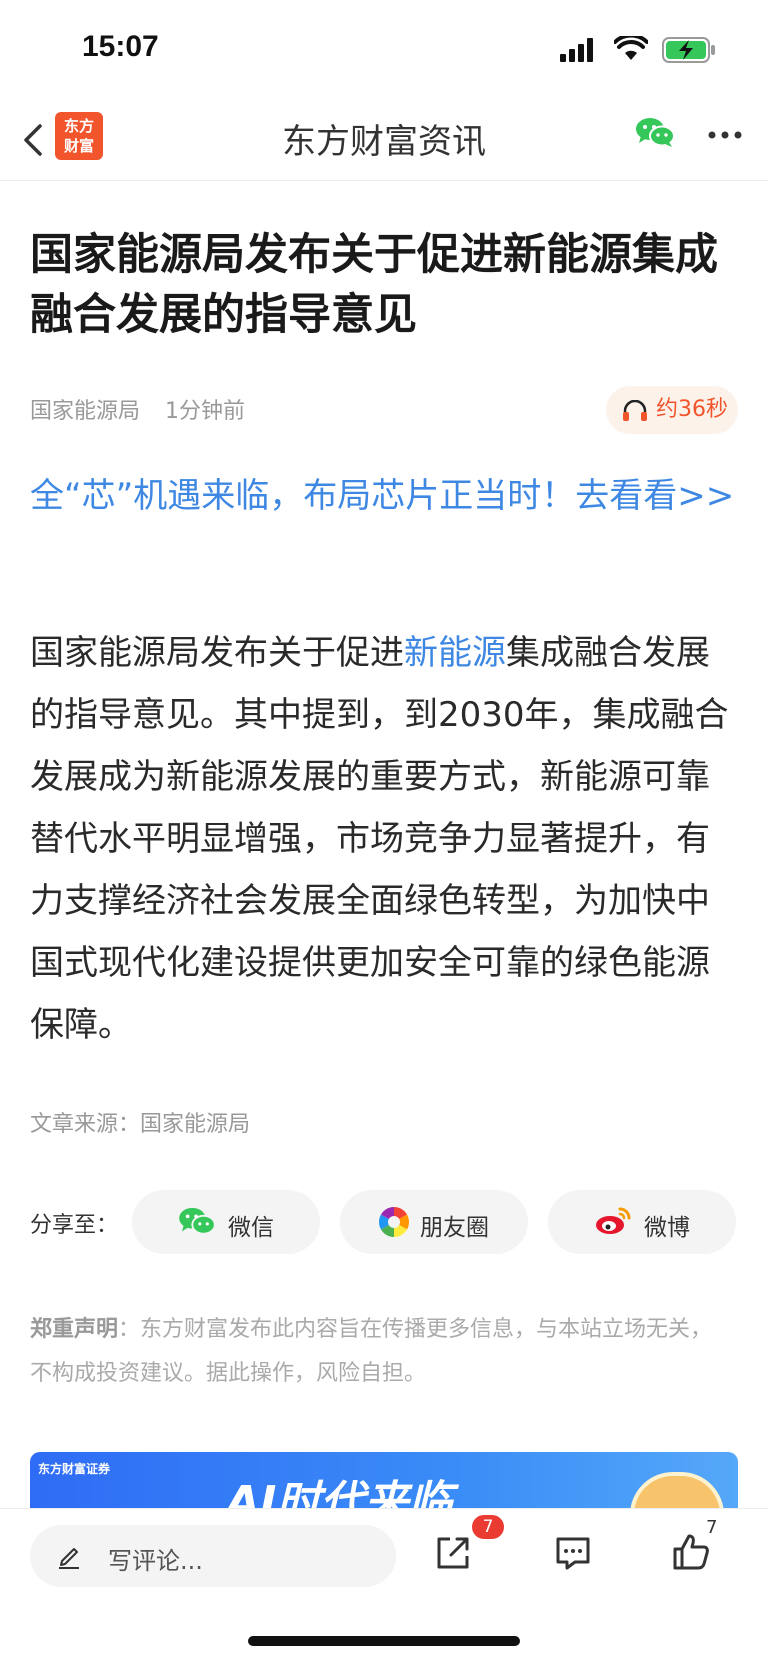 The height and width of the screenshot is (1664, 768). Describe the element at coordinates (576, 50) in the screenshot. I see `cellular-signal-icon` at that location.